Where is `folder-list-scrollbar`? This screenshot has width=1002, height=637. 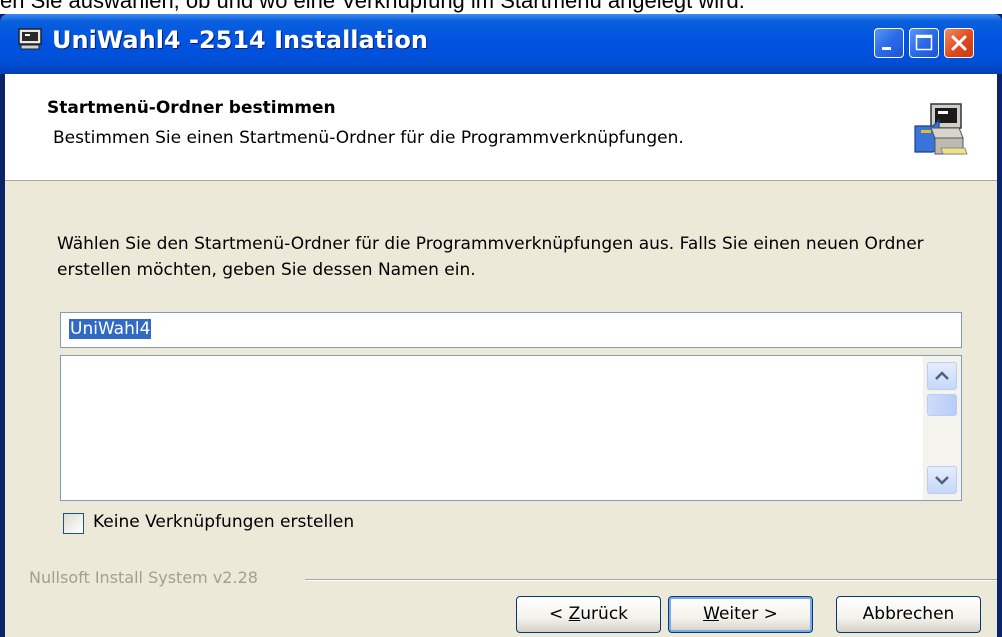 folder-list-scrollbar is located at coordinates (942, 428).